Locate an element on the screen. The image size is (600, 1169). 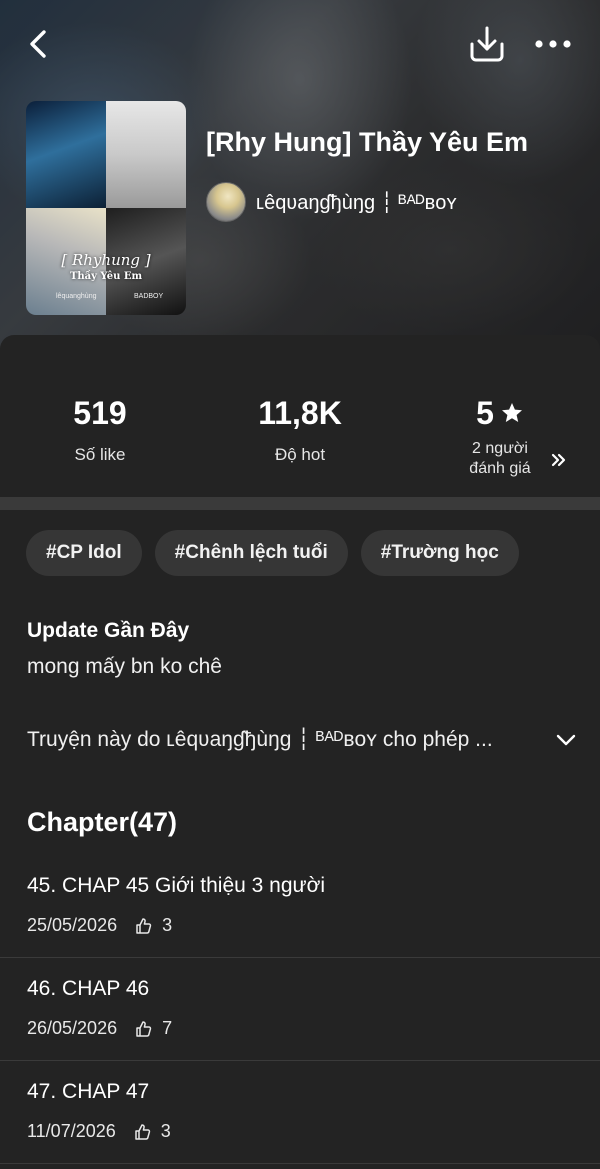
hot-count: 11,8K is located at coordinates (300, 413).